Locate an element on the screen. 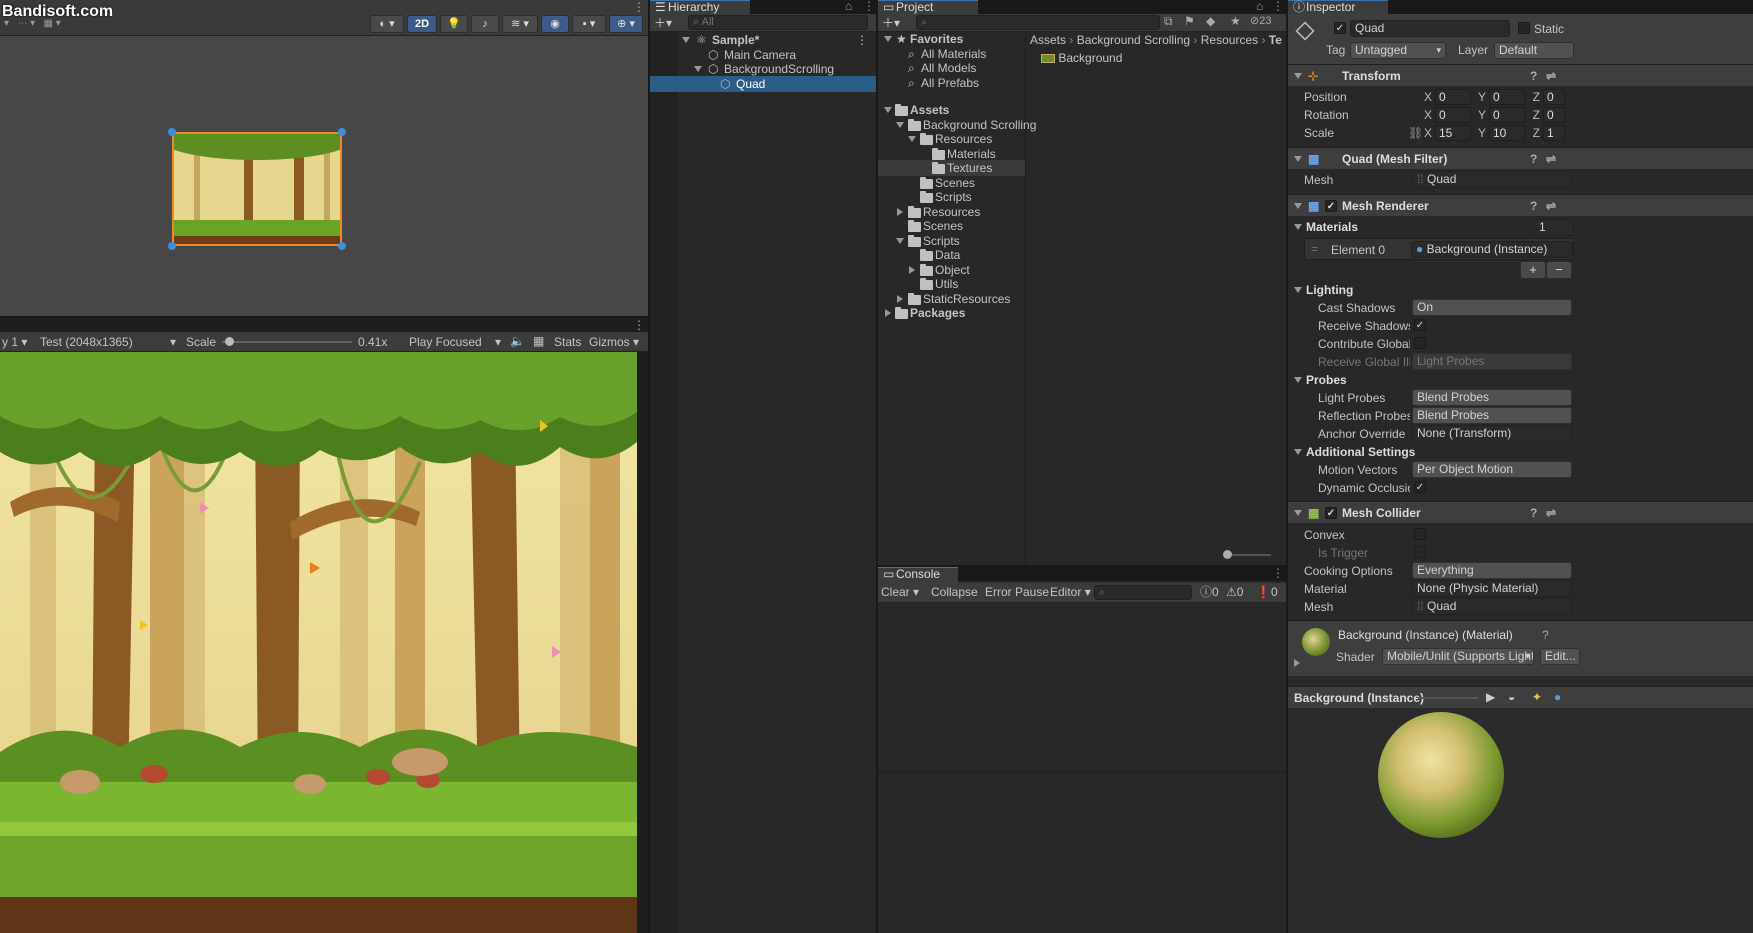 This screenshot has width=1753, height=933. create-button: ＋▾ is located at coordinates (663, 22).